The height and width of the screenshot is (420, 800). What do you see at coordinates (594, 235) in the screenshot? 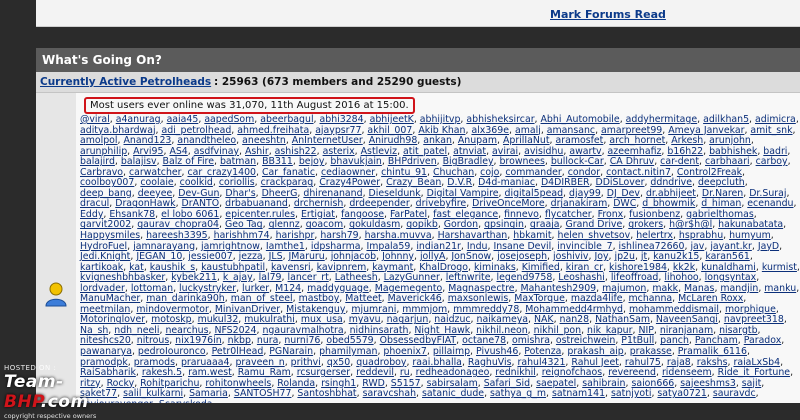
I see `online-user-link: helen_shvetsov` at bounding box center [594, 235].